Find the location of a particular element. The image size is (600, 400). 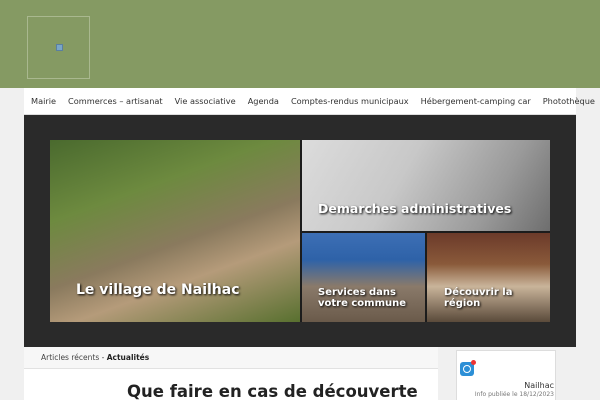

tile-caption: Demarches administratives is located at coordinates (415, 208).